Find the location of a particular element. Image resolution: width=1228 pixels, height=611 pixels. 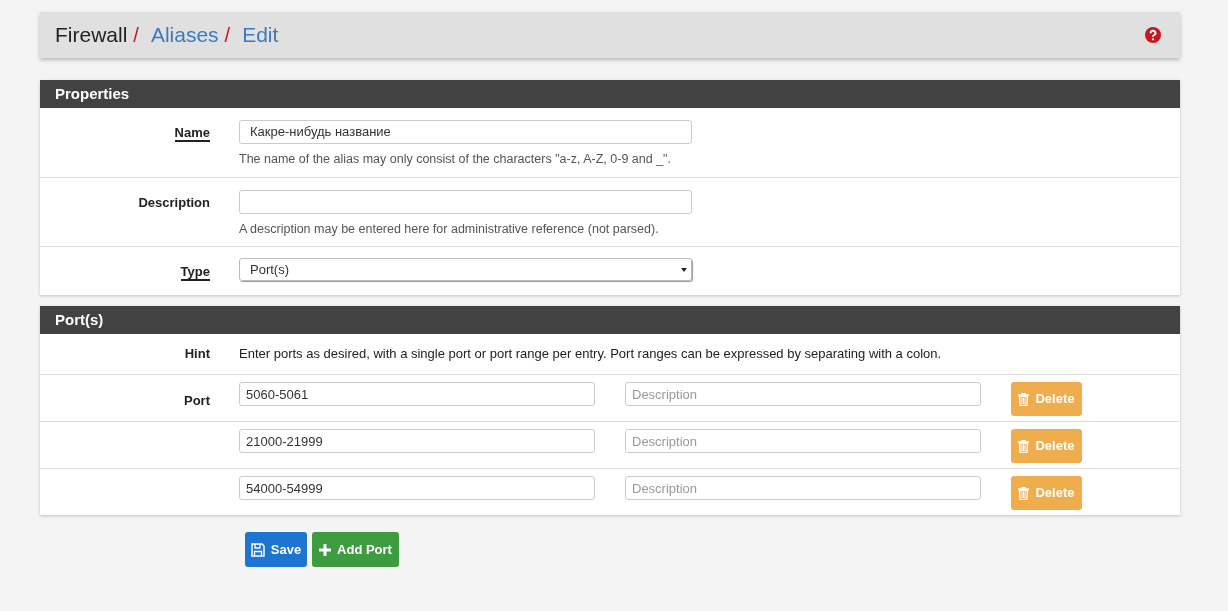

field-label: Description is located at coordinates (174, 203).